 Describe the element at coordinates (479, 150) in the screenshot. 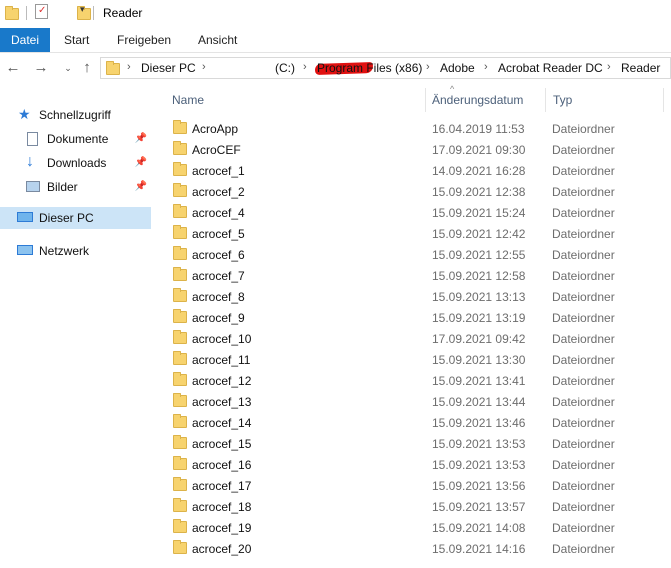

I see `file-date: 17.09.2021 09:30` at that location.